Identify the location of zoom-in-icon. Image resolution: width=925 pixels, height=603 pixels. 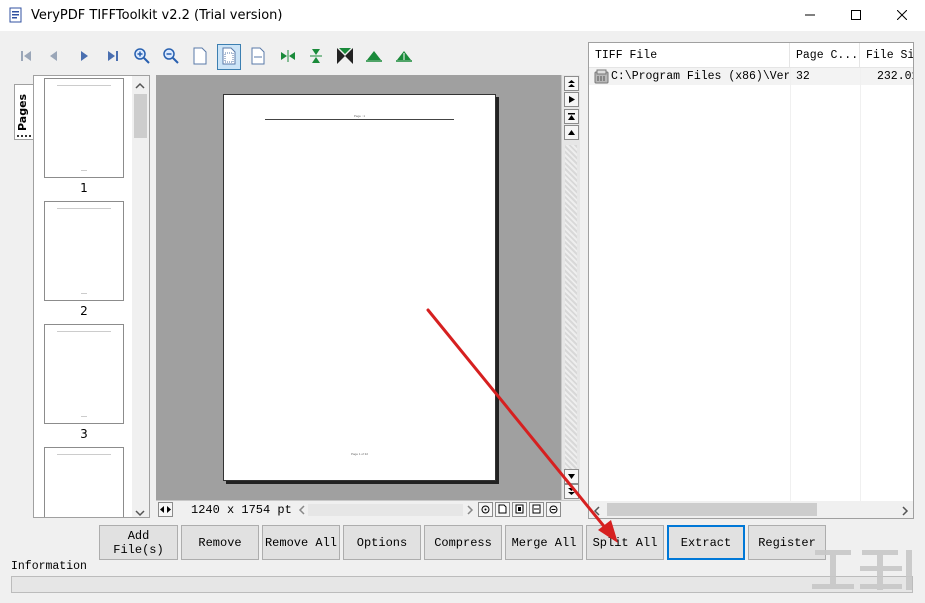
(142, 57).